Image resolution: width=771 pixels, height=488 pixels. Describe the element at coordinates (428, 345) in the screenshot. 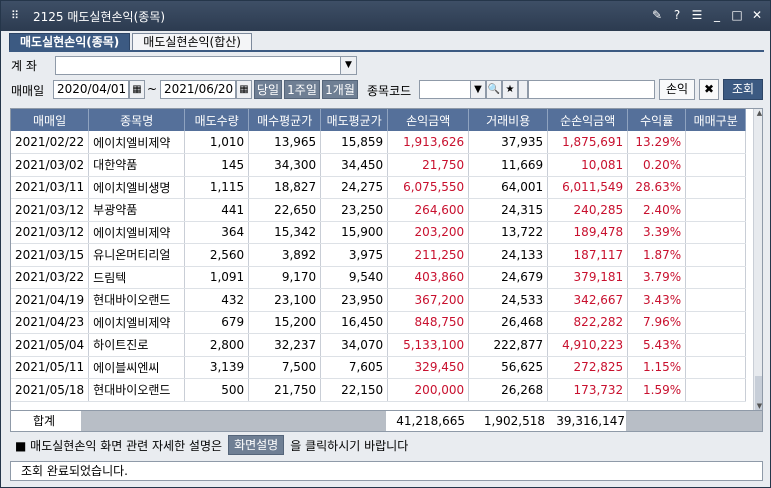

I see `table-cell: 5,133,100` at that location.